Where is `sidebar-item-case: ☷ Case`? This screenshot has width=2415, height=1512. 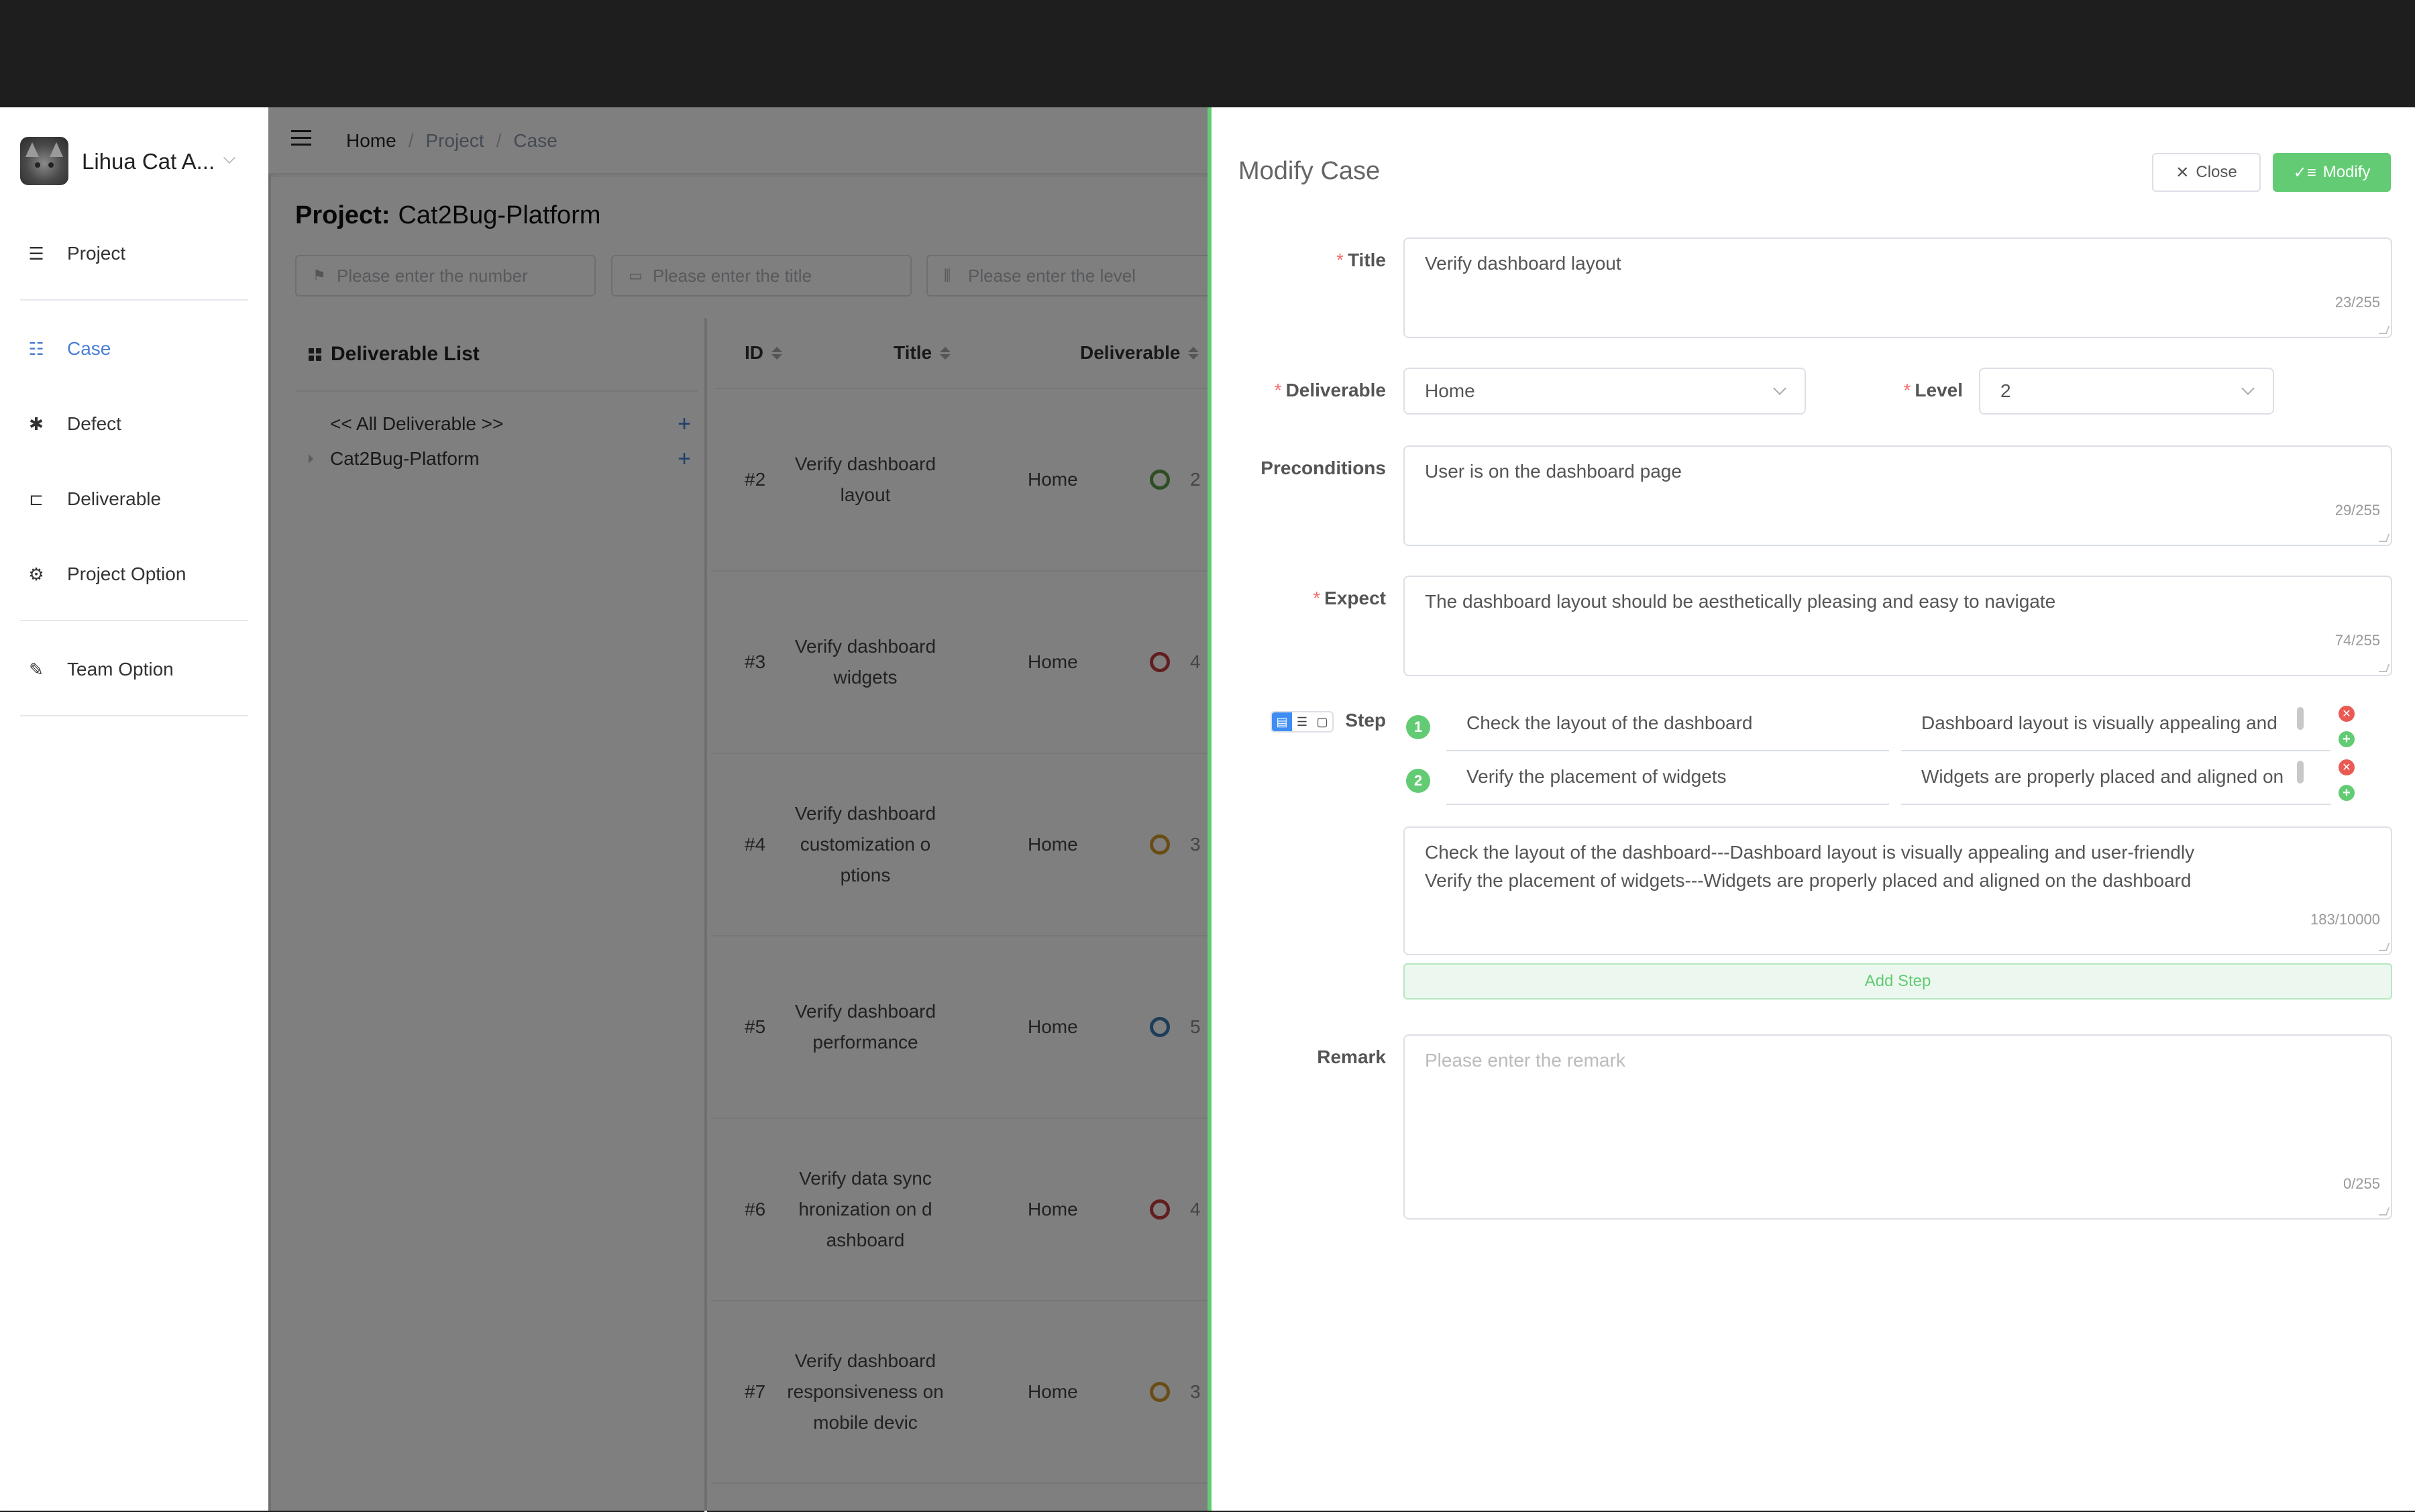
sidebar-item-case: ☷ Case is located at coordinates (134, 349).